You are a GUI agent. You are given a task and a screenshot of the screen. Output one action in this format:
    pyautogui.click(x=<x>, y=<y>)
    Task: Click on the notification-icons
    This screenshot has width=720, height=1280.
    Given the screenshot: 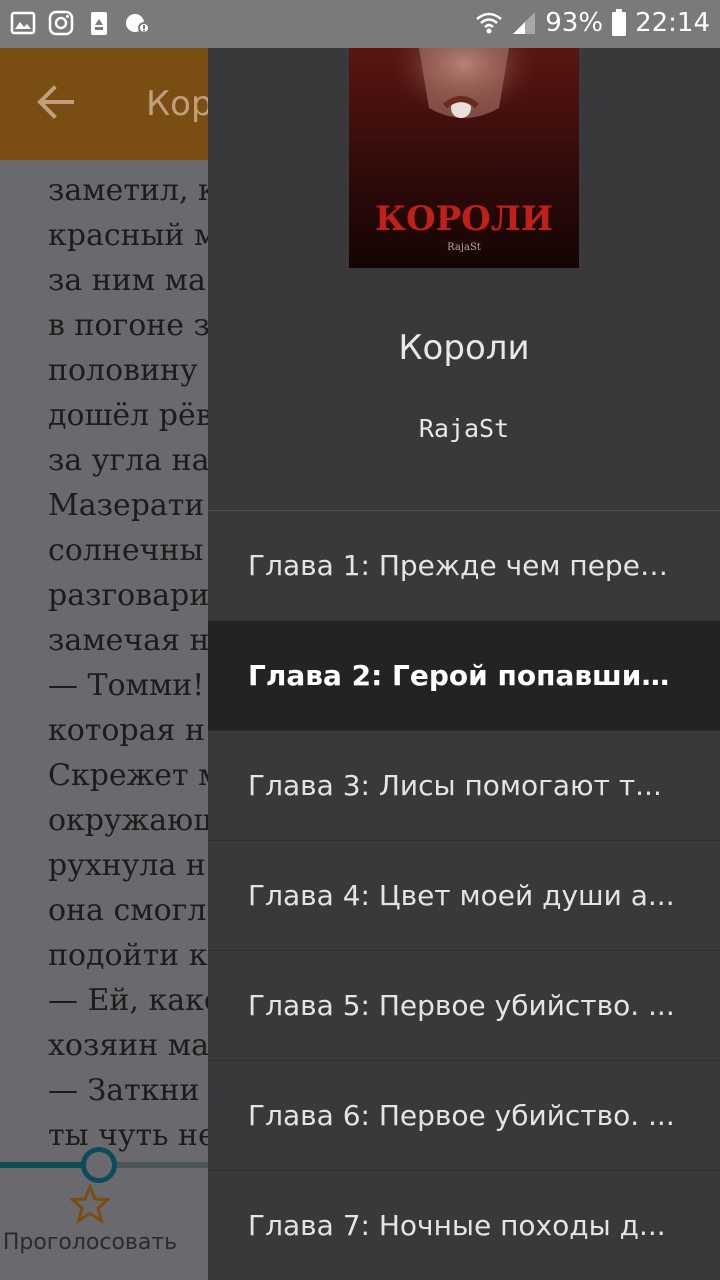 What is the action you would take?
    pyautogui.click(x=80, y=23)
    